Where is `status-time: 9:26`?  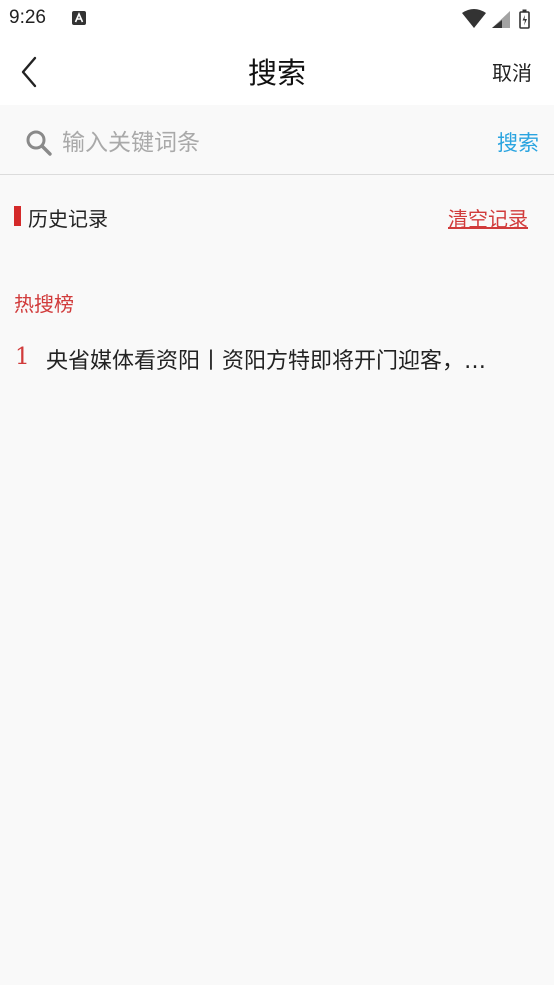
status-time: 9:26 is located at coordinates (27, 17).